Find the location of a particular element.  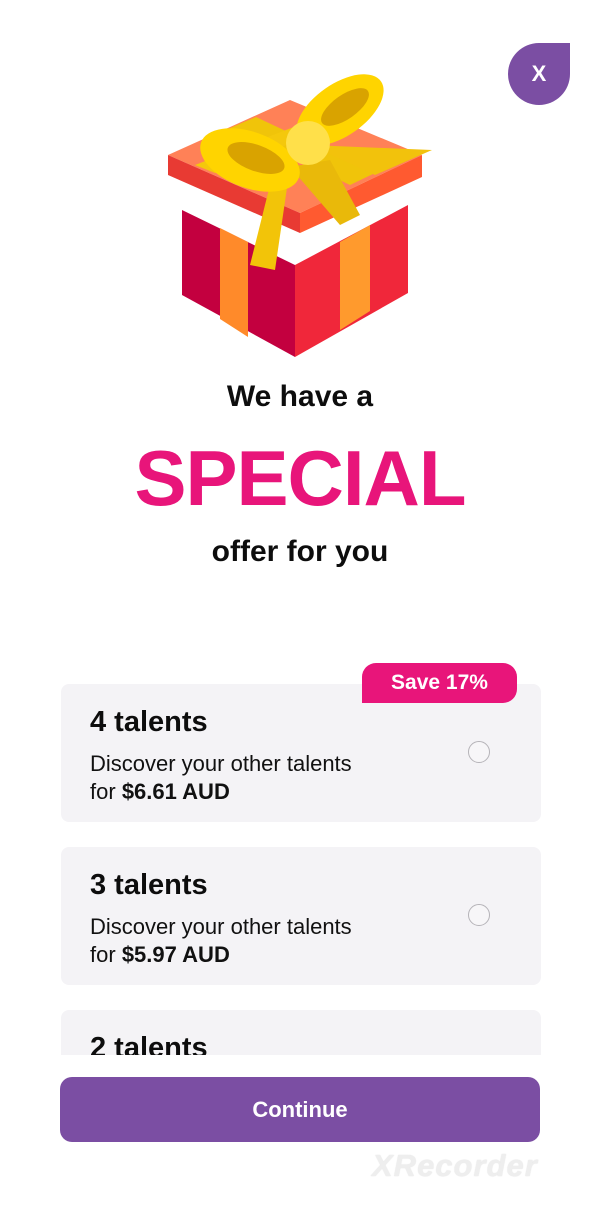

plan-title: 3 talents is located at coordinates (149, 885).